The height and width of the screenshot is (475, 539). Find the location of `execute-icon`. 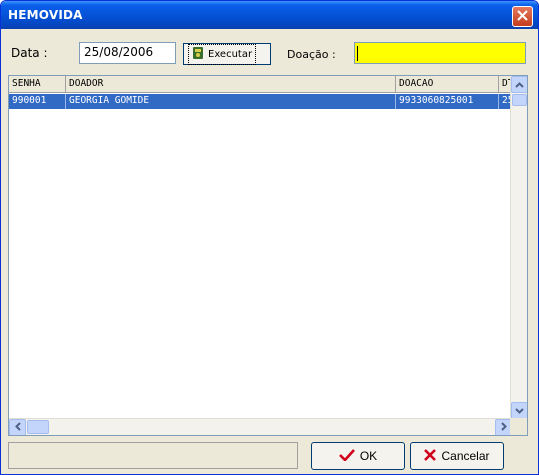

execute-icon is located at coordinates (198, 54).